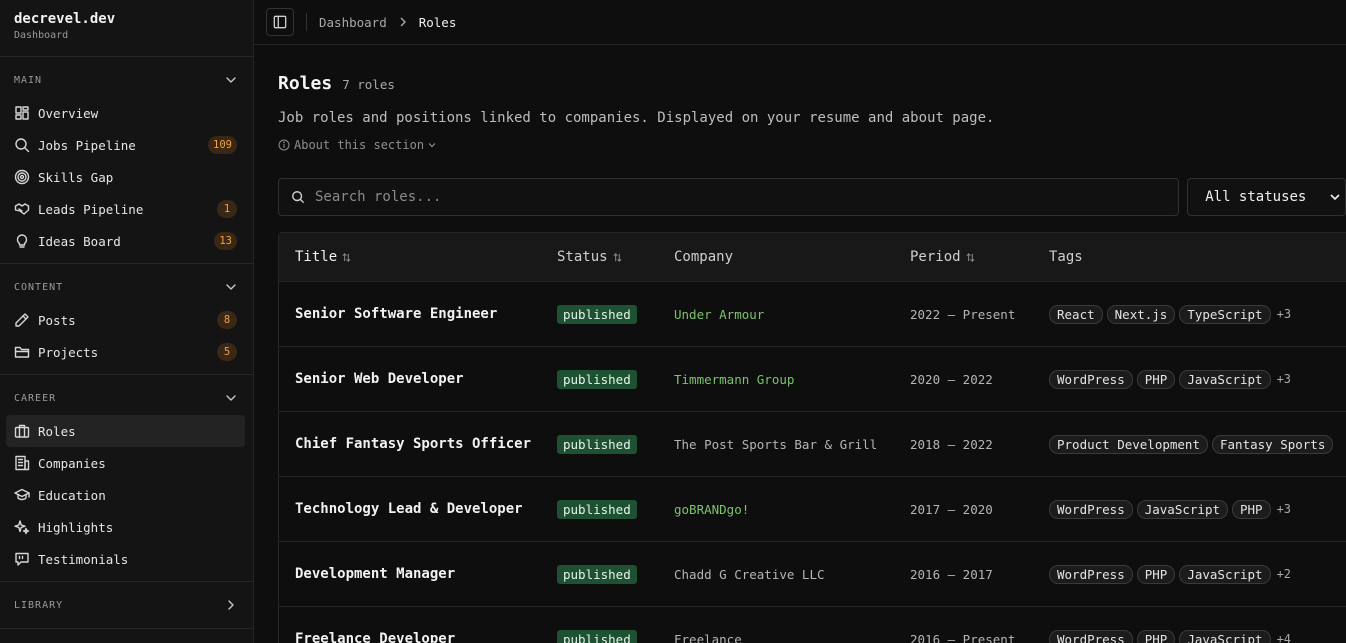 The width and height of the screenshot is (1346, 643). What do you see at coordinates (418, 257) in the screenshot?
I see `column-title: Title` at bounding box center [418, 257].